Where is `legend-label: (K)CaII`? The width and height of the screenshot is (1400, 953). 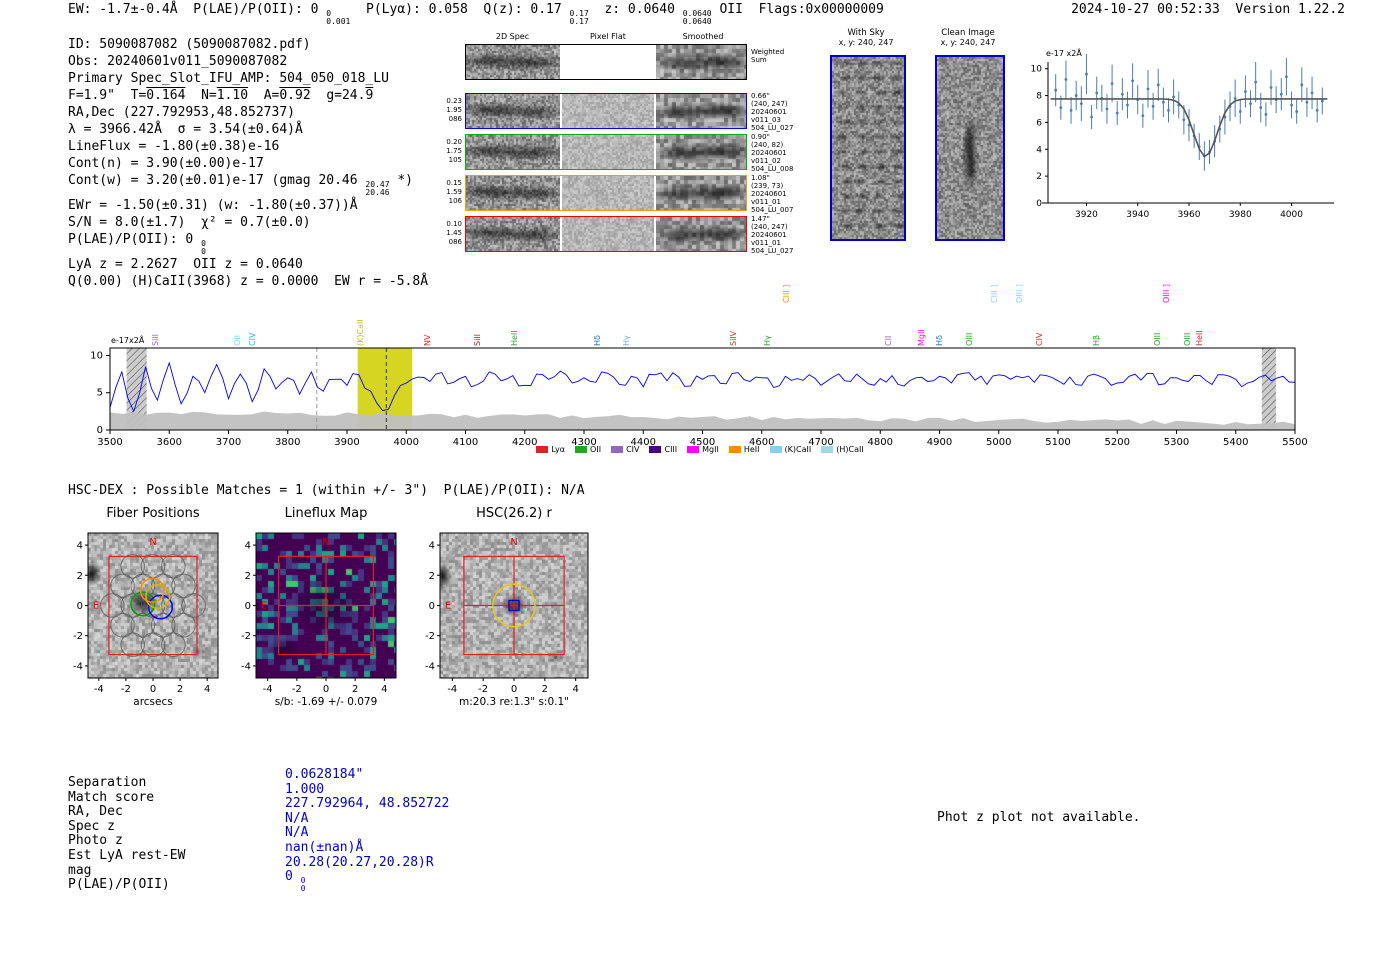
legend-label: (K)CaII is located at coordinates (798, 449).